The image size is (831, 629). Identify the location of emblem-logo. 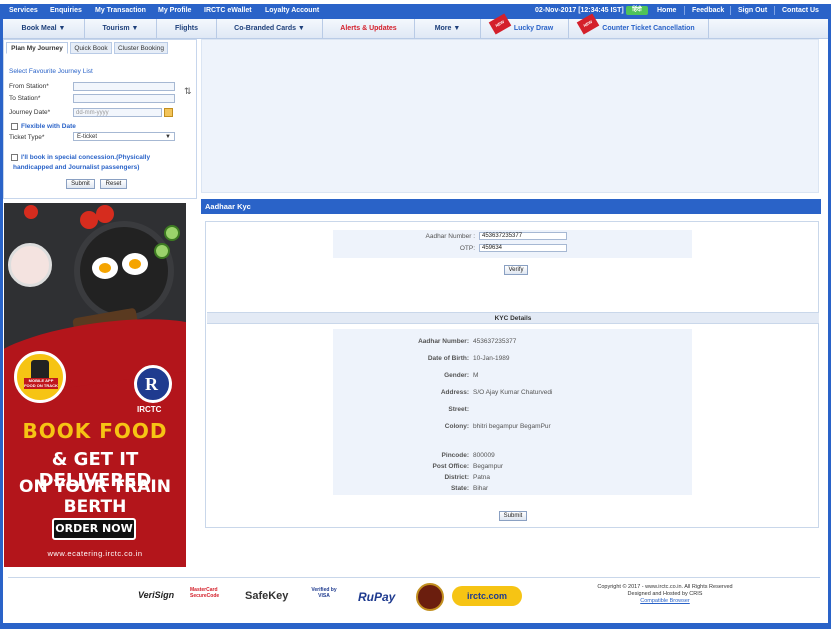
(430, 597).